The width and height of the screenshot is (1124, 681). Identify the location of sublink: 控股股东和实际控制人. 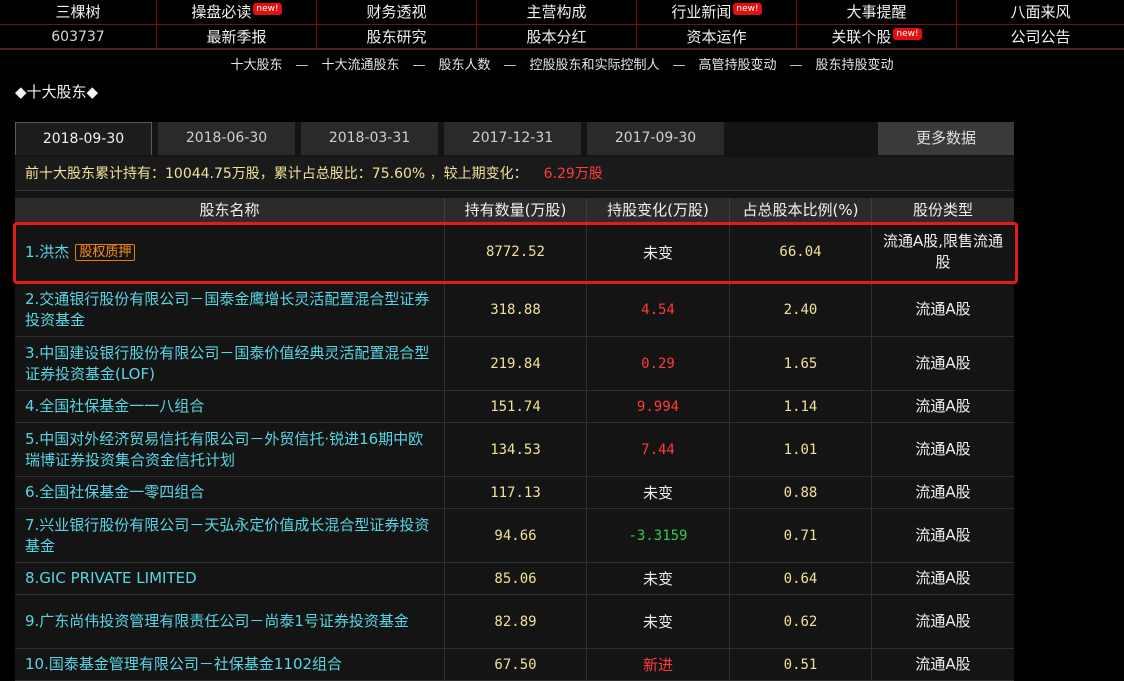
(595, 65).